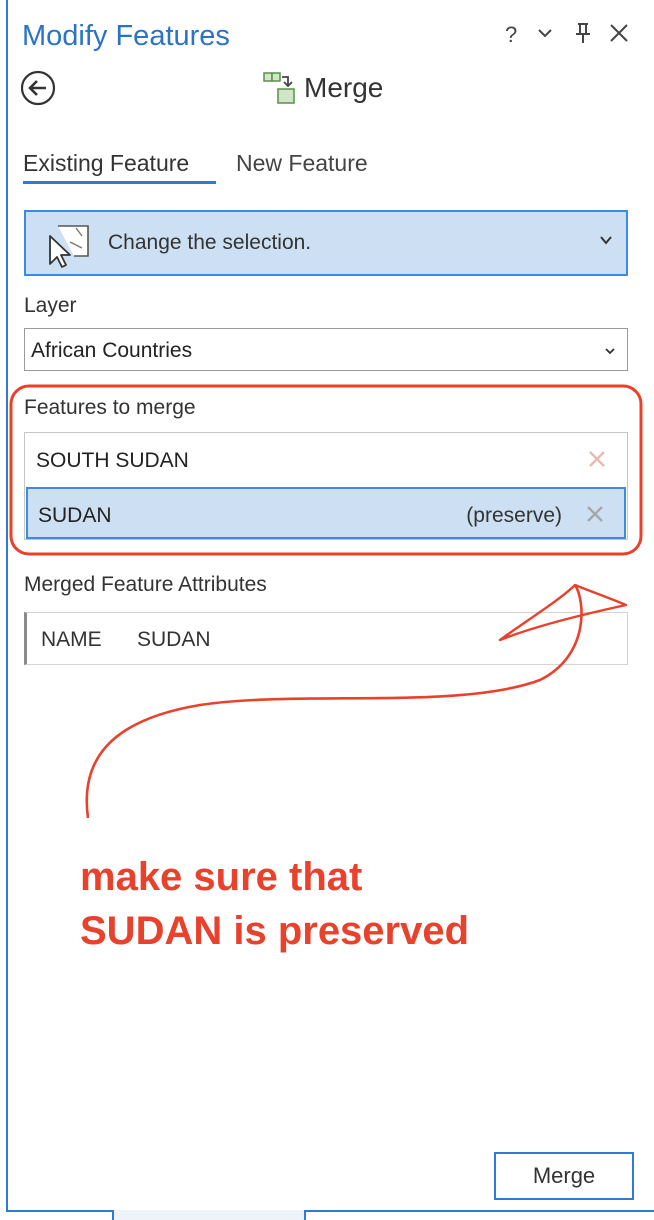  I want to click on back-arrow-icon, so click(38, 88).